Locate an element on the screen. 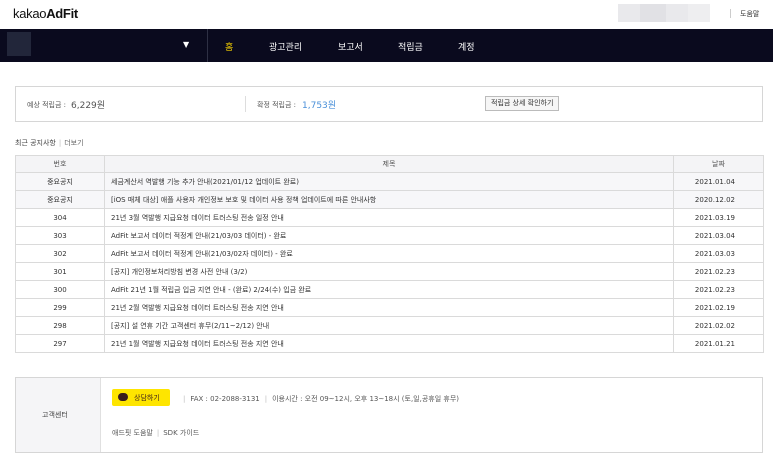 The width and height of the screenshot is (773, 464). notice-title-link: 21년 2월 역발행 지급요청 데이터 트러스팅 전송 지연 안내 is located at coordinates (389, 307).